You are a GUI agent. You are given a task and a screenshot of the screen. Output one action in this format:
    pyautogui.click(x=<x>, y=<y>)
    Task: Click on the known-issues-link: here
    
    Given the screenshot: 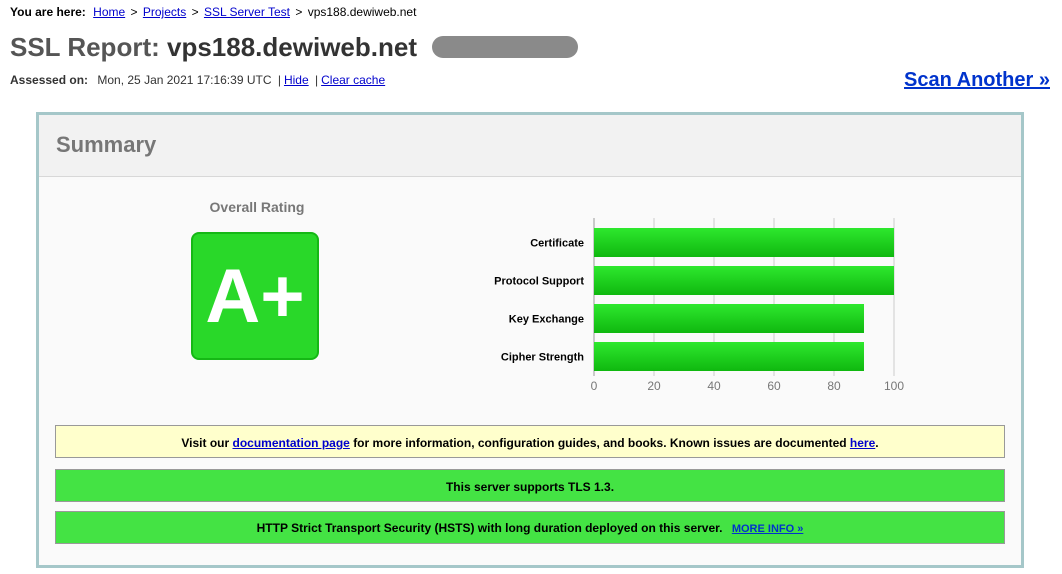 What is the action you would take?
    pyautogui.click(x=862, y=443)
    